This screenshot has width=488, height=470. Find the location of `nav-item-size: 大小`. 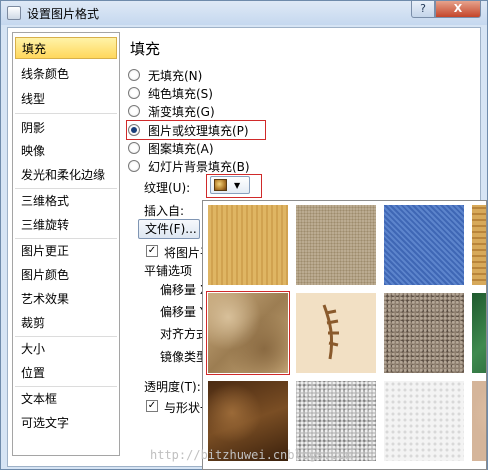

nav-item-size: 大小 is located at coordinates (66, 349).